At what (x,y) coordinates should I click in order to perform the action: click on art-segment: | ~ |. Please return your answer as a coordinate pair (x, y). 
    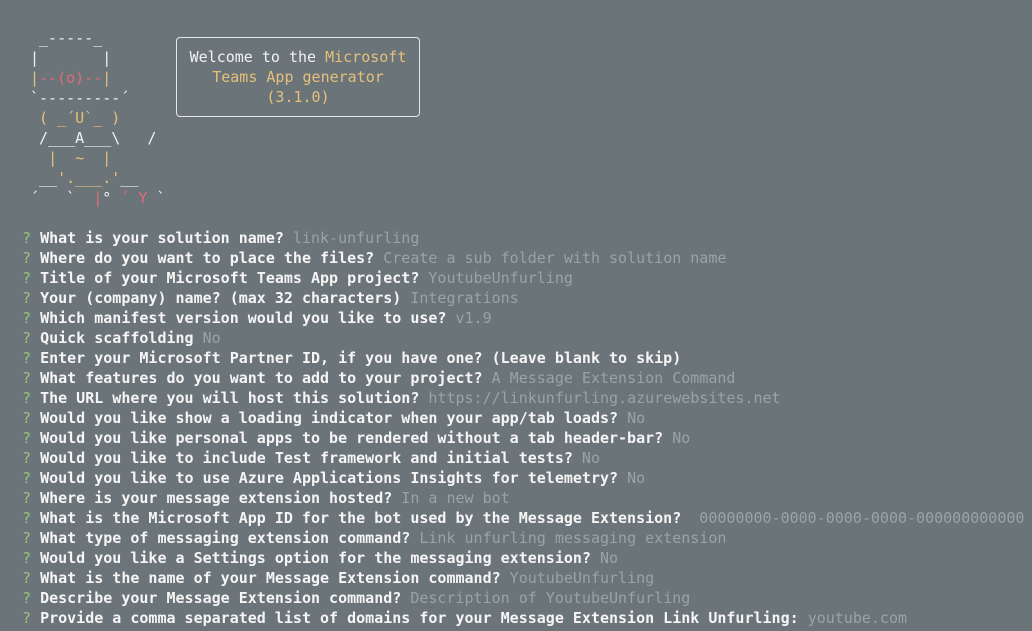
    Looking at the image, I should click on (80, 158).